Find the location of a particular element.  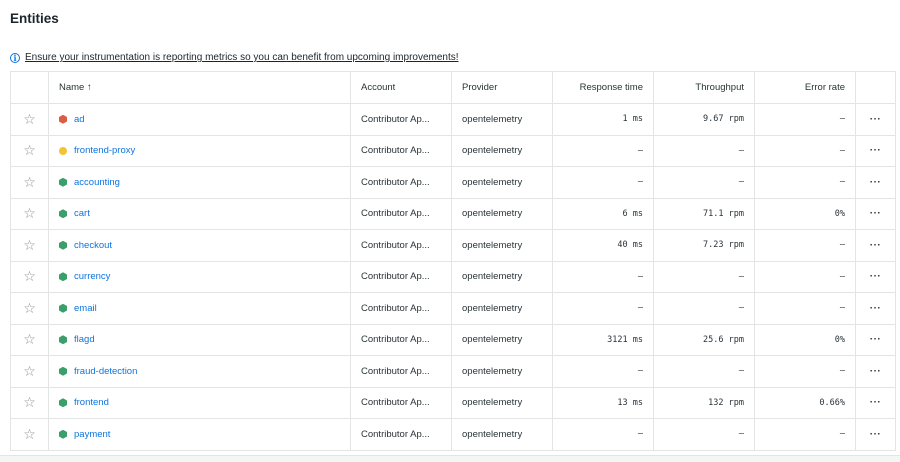

response-time-cell: 40 ms is located at coordinates (603, 245).